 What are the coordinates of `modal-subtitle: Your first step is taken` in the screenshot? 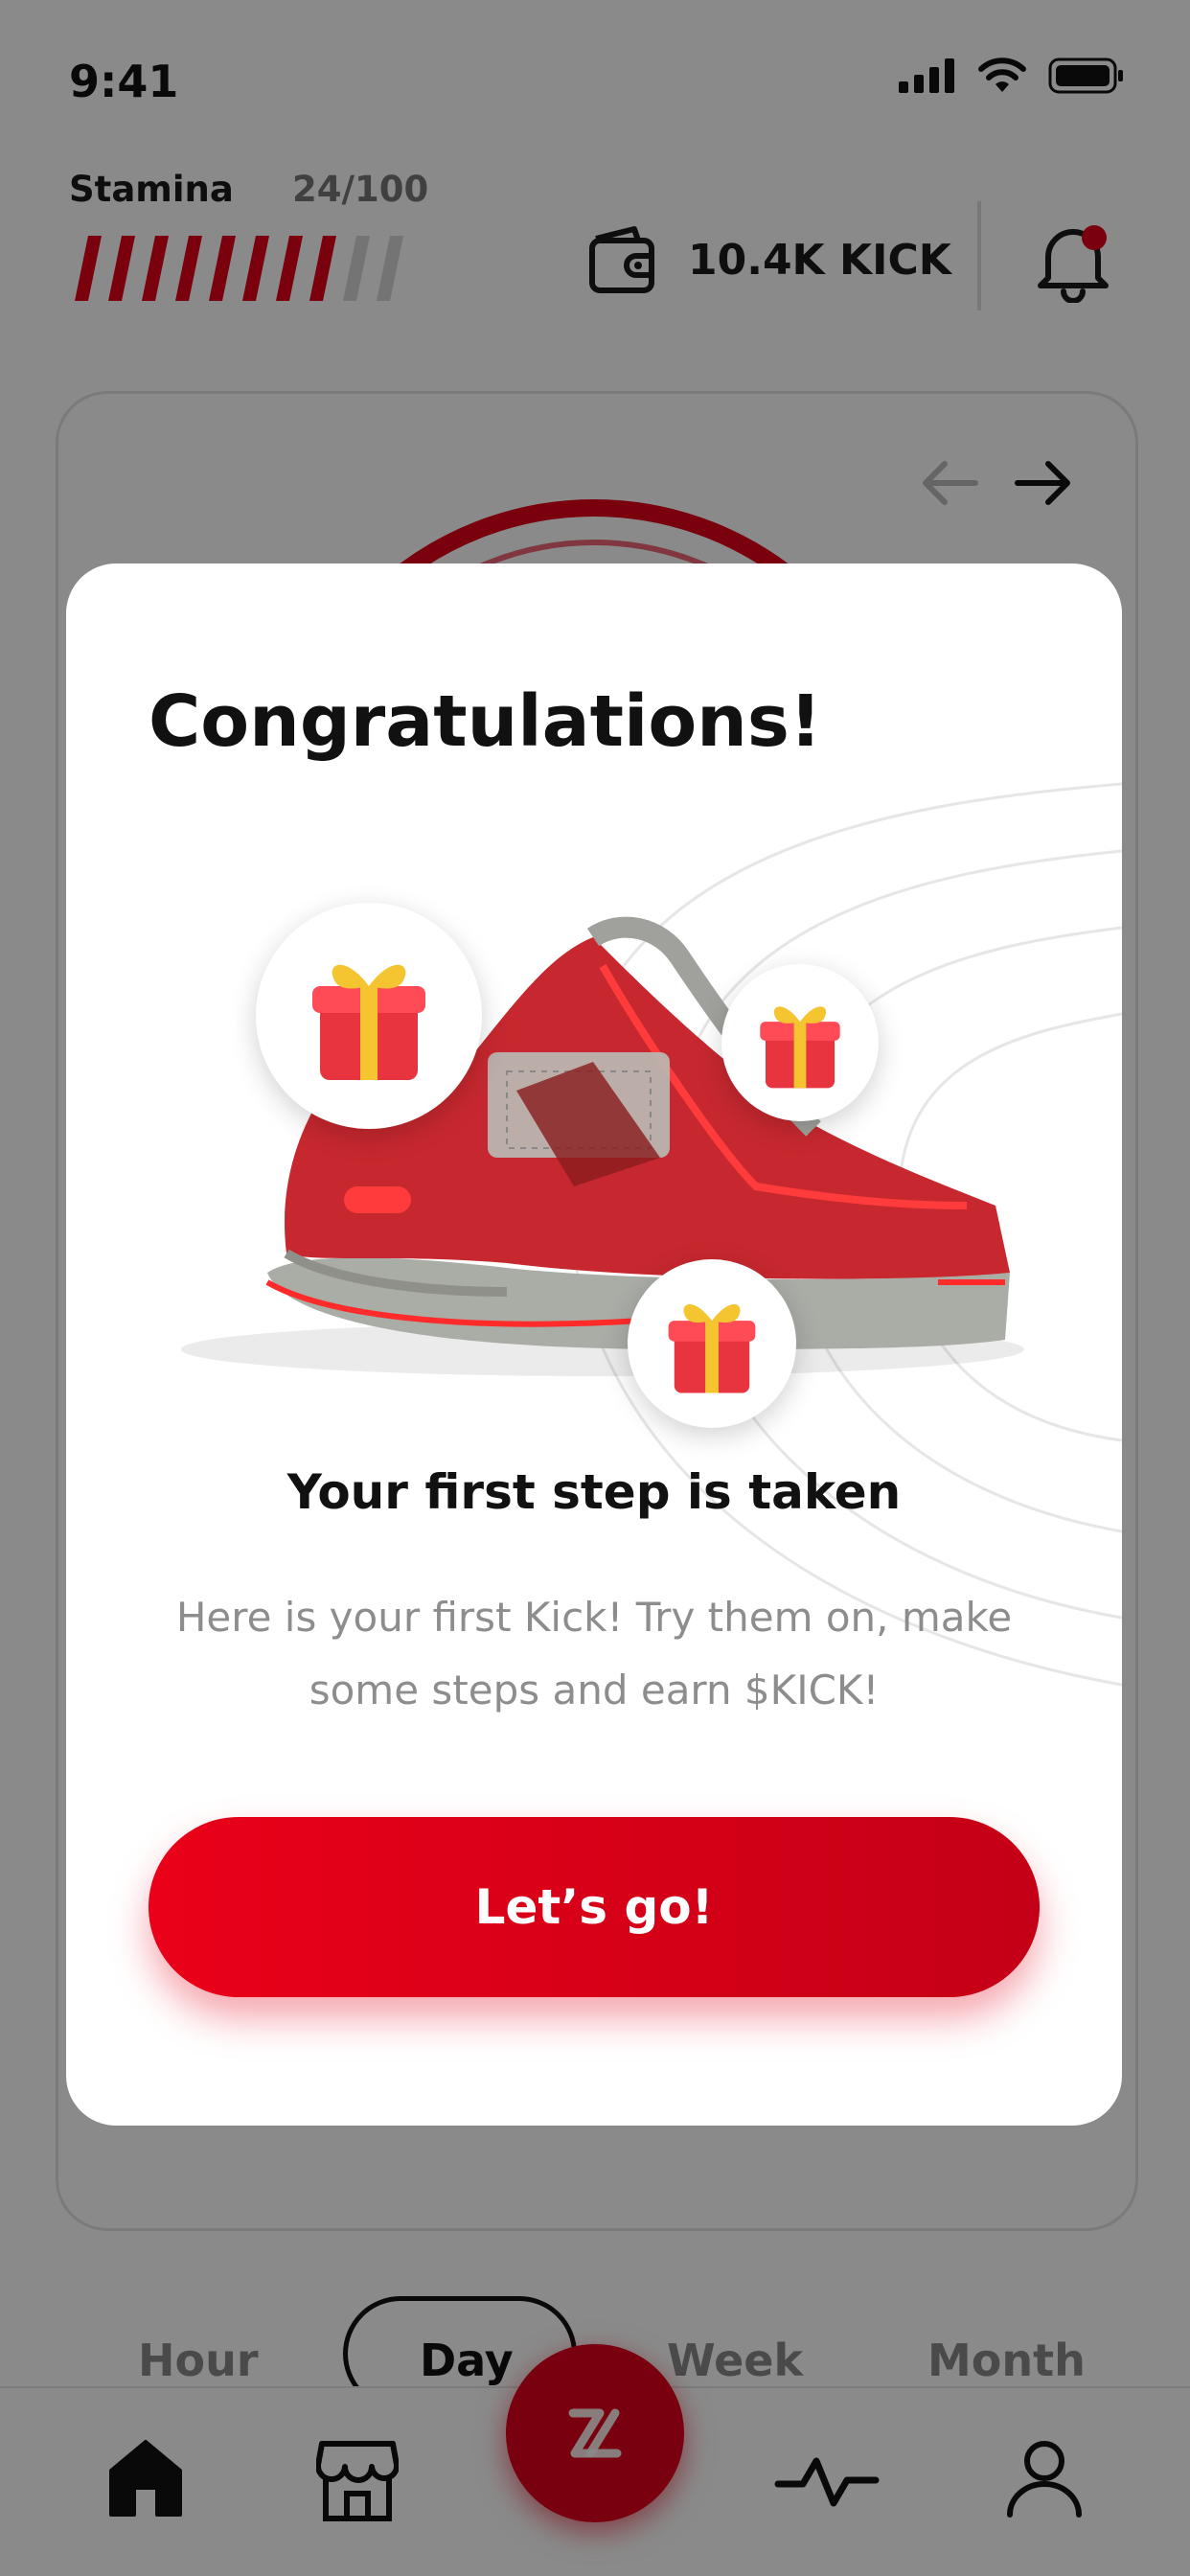 It's located at (594, 1492).